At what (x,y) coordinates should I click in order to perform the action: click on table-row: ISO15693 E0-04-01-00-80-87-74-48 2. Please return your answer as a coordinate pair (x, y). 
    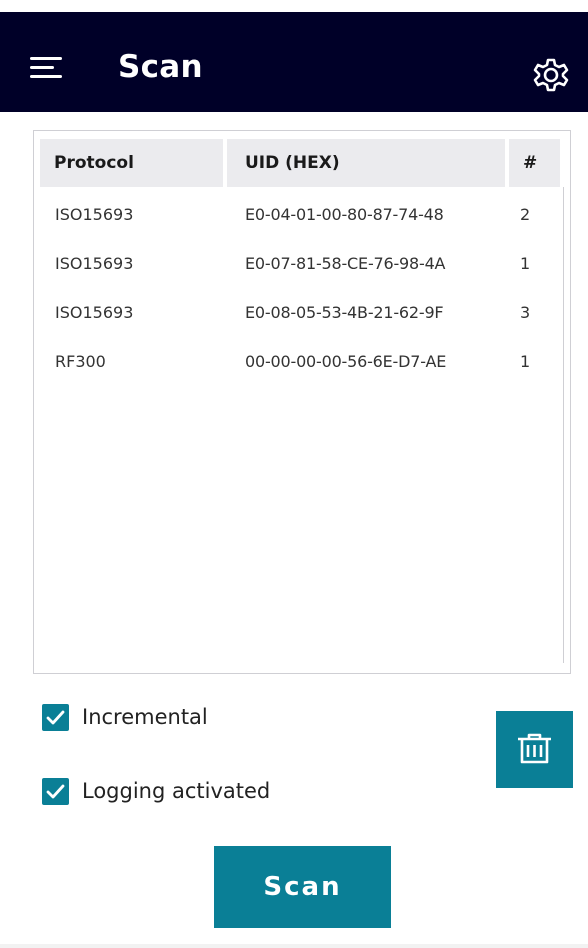
    Looking at the image, I should click on (300, 215).